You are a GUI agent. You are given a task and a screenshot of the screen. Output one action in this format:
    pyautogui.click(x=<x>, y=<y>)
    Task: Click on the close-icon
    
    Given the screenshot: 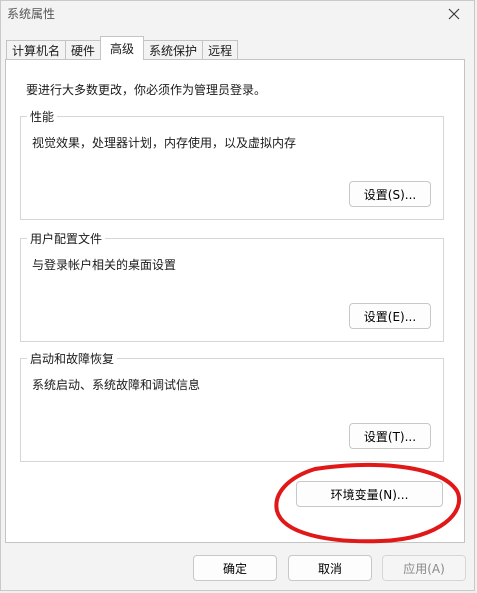 What is the action you would take?
    pyautogui.click(x=454, y=14)
    